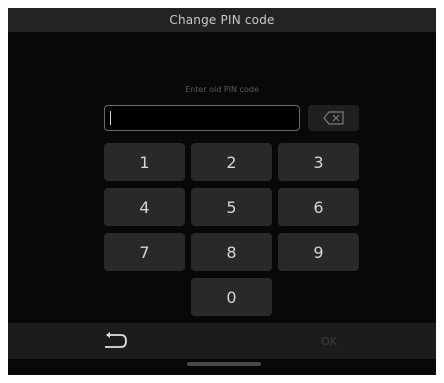 The width and height of the screenshot is (444, 383). I want to click on keypad-key-9: 9, so click(318, 252).